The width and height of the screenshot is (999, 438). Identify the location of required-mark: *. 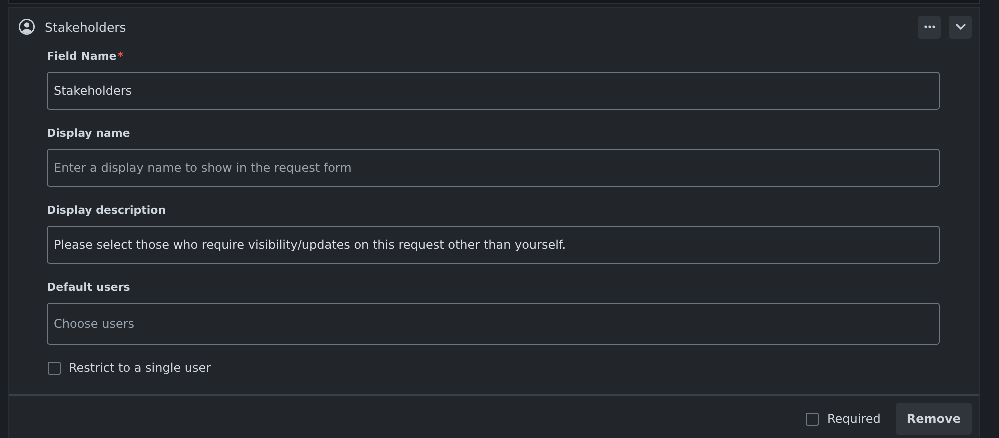
(121, 56).